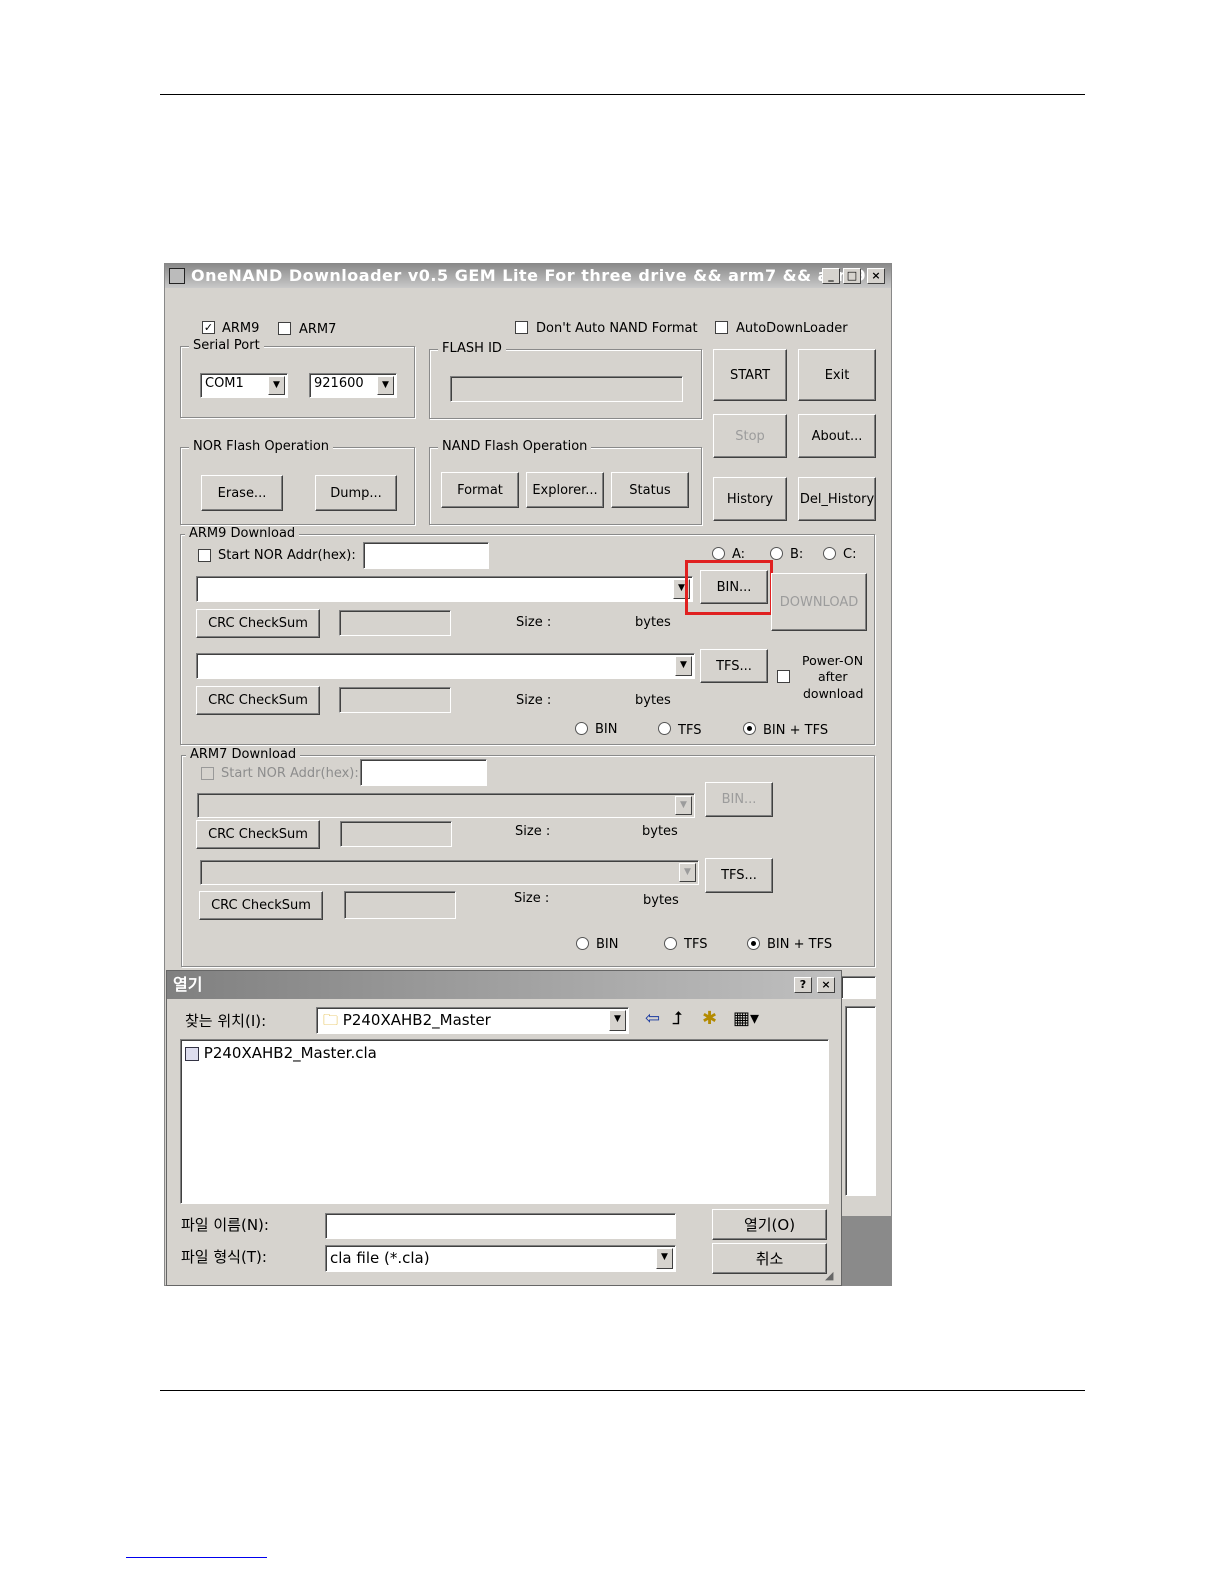  What do you see at coordinates (833, 676) in the screenshot?
I see `power-on-label-2: after` at bounding box center [833, 676].